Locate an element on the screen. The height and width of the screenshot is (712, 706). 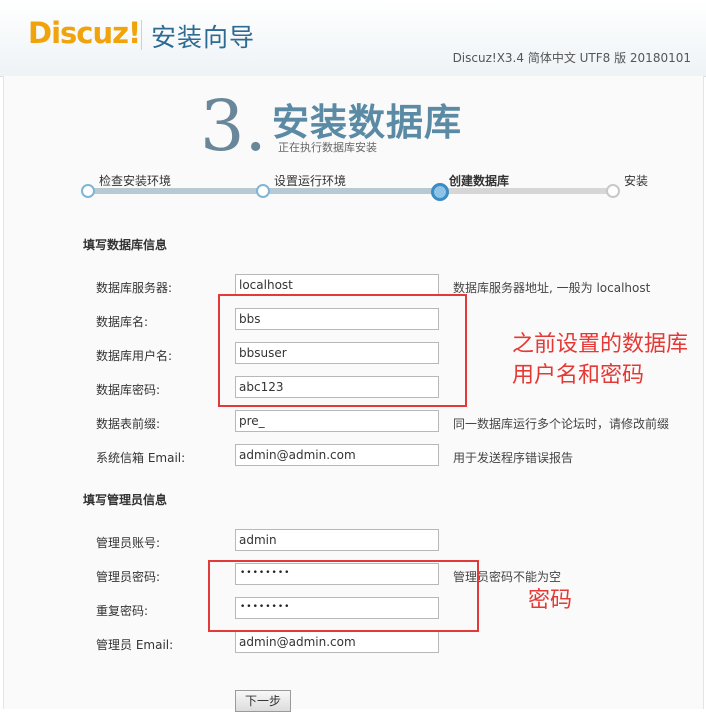
table-prefix-hint: 同一数据库运行多个论坛时，请修改前缀 is located at coordinates (561, 424).